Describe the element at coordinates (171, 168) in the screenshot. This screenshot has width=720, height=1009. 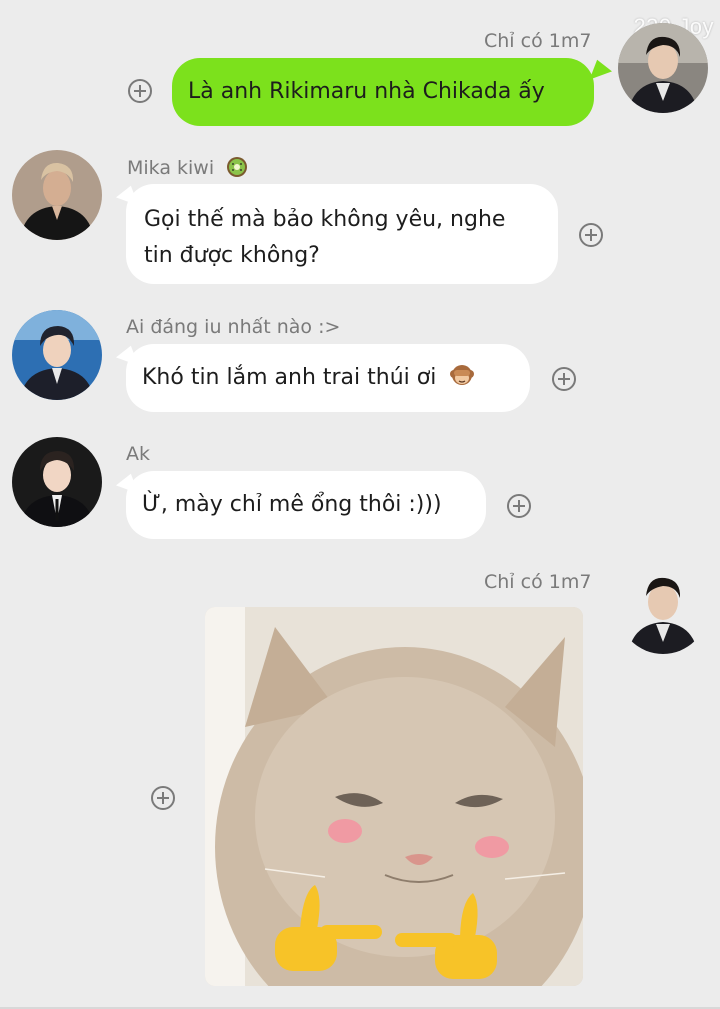
I see `sender-name-text: Mika kiwi` at that location.